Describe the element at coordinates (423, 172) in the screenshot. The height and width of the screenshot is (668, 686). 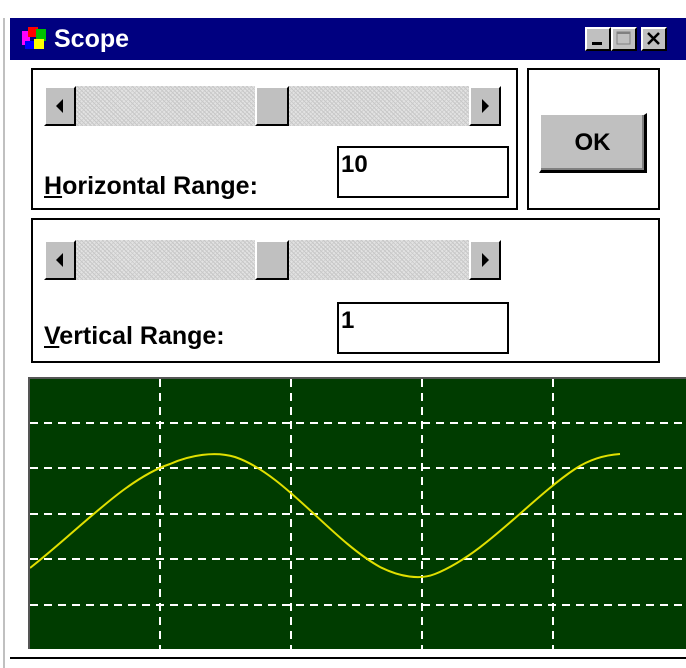
I see `horizontal-range-input: 10` at that location.